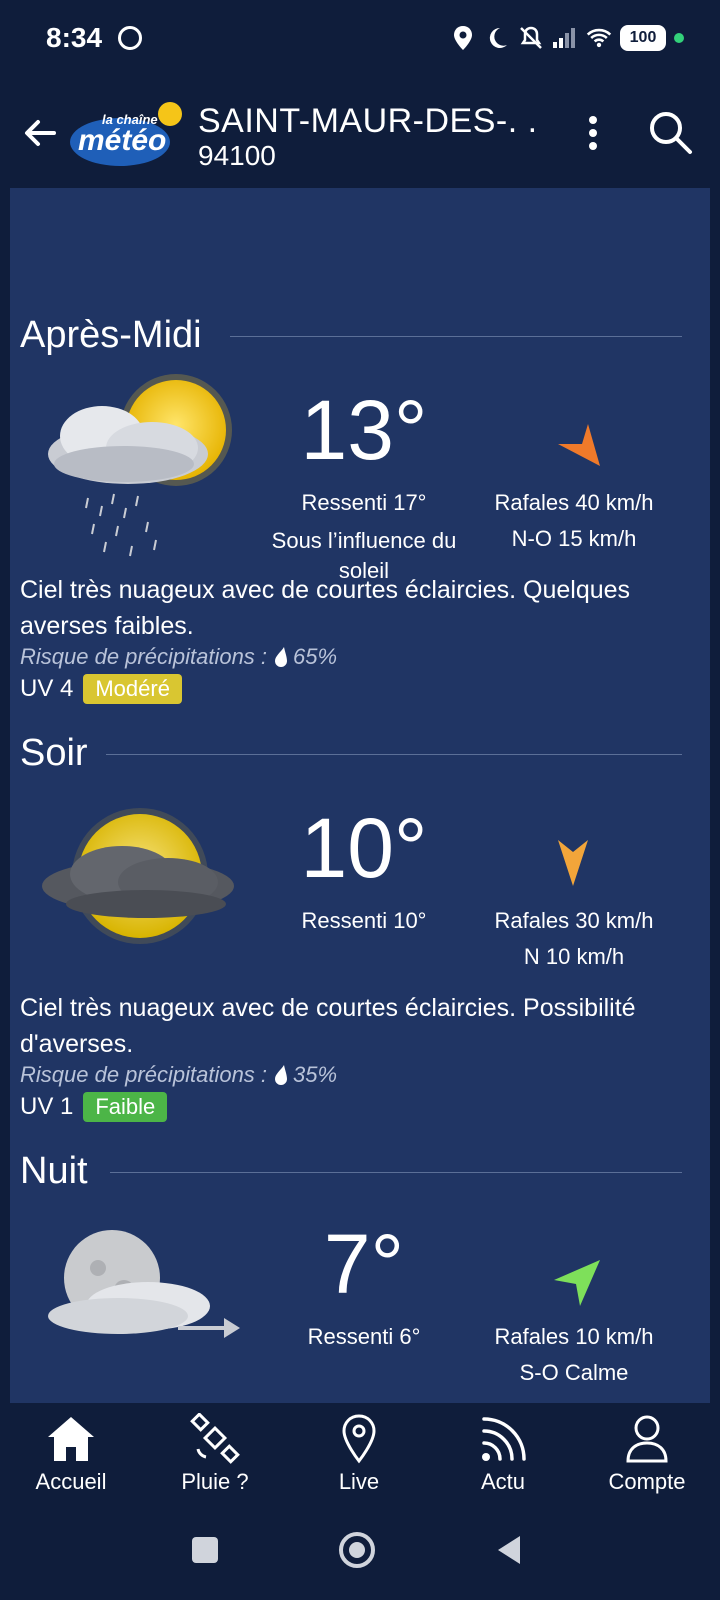  What do you see at coordinates (364, 1336) in the screenshot?
I see `feels-like: Ressenti 6°` at bounding box center [364, 1336].